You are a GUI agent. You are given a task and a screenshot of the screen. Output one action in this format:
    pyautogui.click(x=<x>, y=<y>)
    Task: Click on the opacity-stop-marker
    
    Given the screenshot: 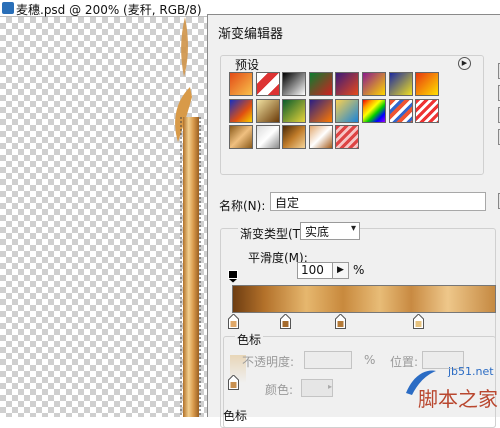 What is the action you would take?
    pyautogui.click(x=233, y=276)
    